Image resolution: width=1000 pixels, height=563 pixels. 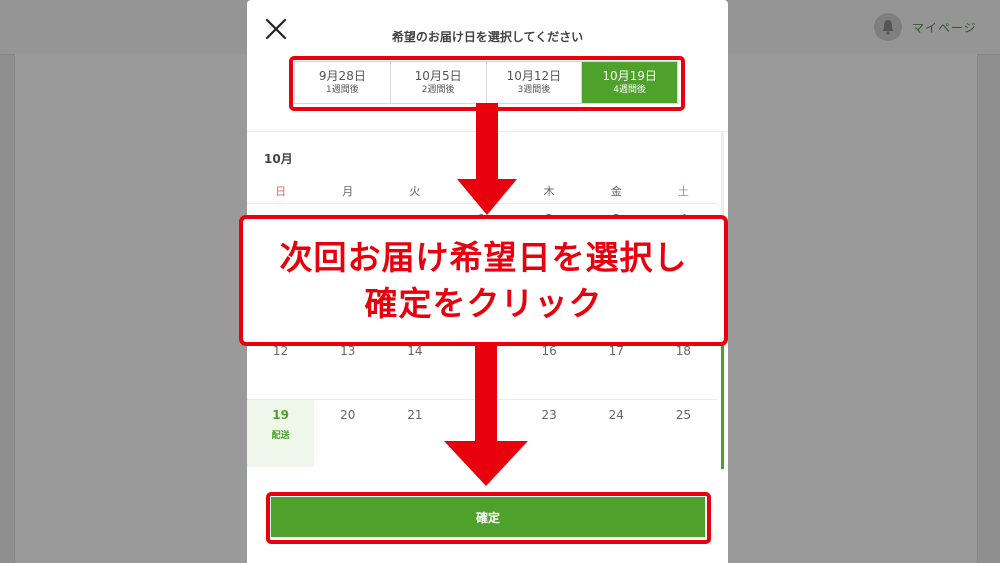 I want to click on calendar-day: 25, so click(x=683, y=415).